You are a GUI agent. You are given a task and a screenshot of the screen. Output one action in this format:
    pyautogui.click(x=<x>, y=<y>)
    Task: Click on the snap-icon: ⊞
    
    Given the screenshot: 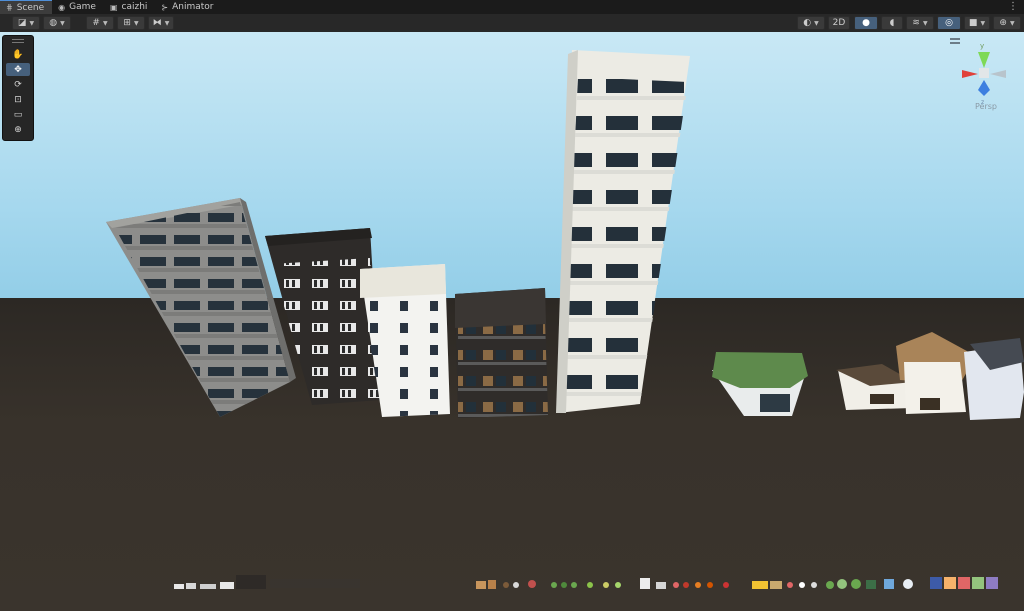 What is the action you would take?
    pyautogui.click(x=127, y=23)
    